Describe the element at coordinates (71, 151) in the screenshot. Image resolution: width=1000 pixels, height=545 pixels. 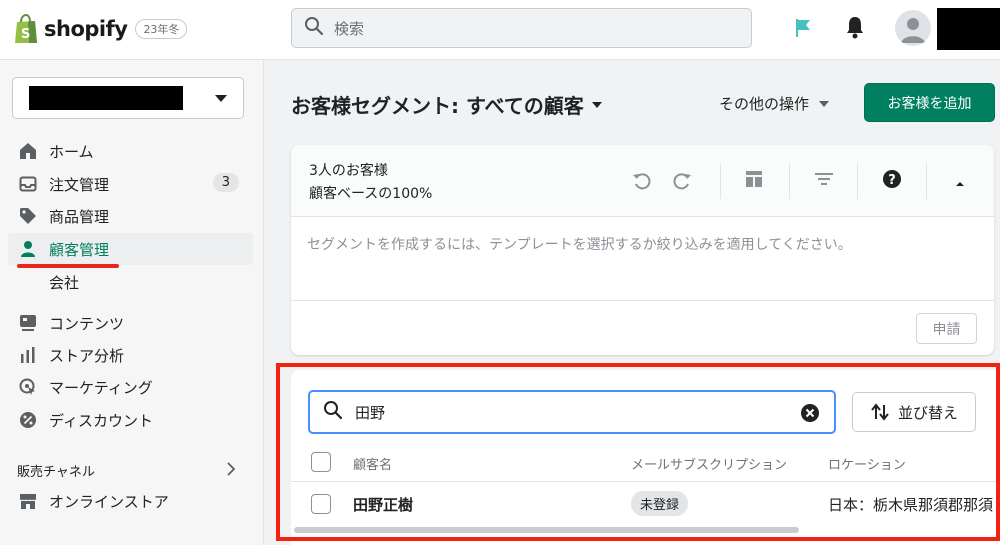
I see `sidebar-item-label: ホーム` at that location.